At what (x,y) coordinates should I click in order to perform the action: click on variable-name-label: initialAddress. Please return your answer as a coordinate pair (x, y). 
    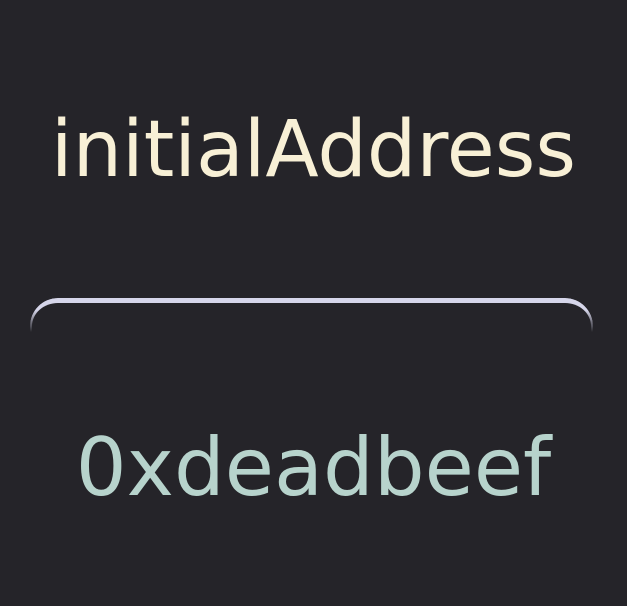
    Looking at the image, I should click on (313, 150).